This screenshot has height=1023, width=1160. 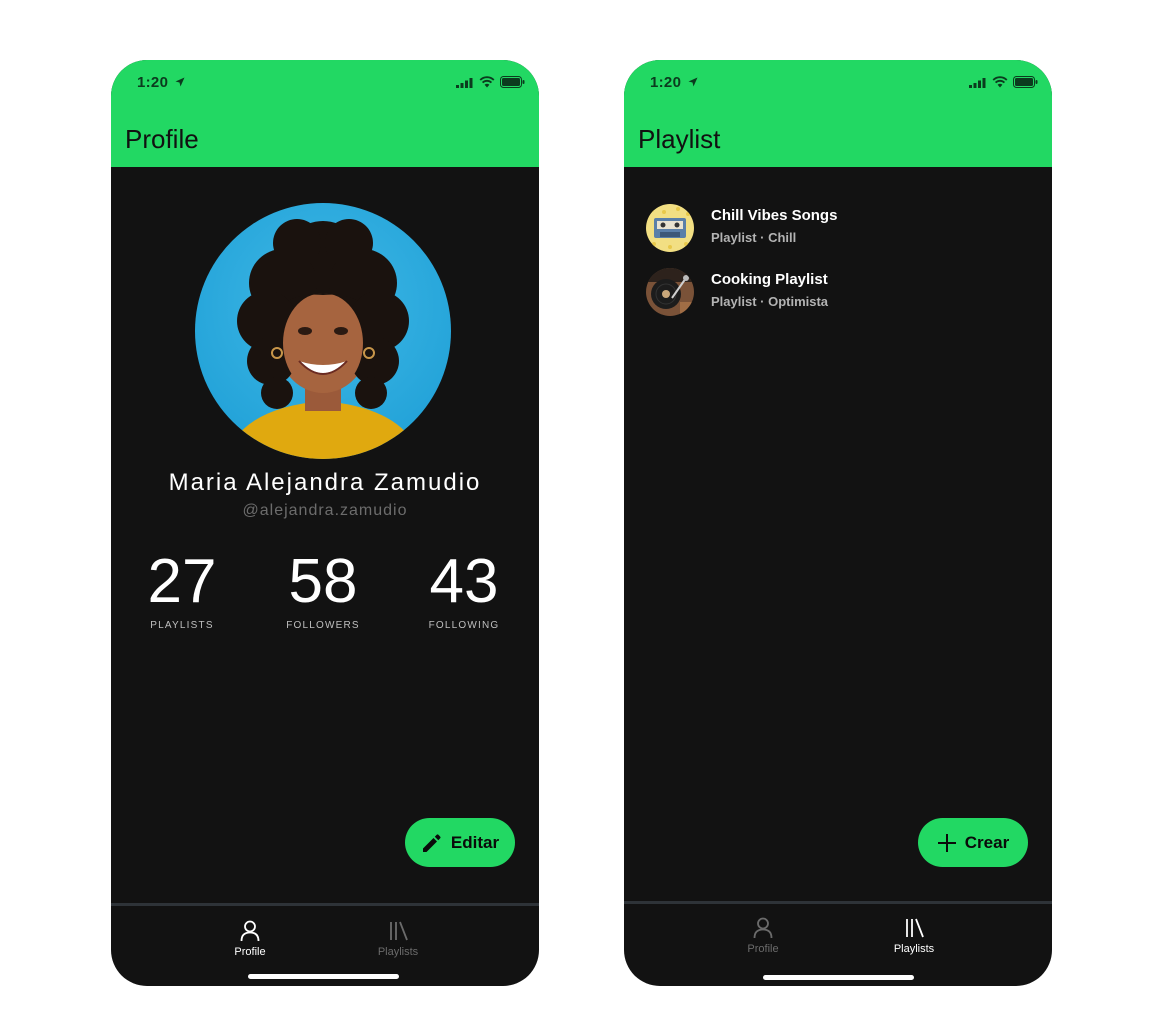 What do you see at coordinates (679, 139) in the screenshot?
I see `page-title: Playlist` at bounding box center [679, 139].